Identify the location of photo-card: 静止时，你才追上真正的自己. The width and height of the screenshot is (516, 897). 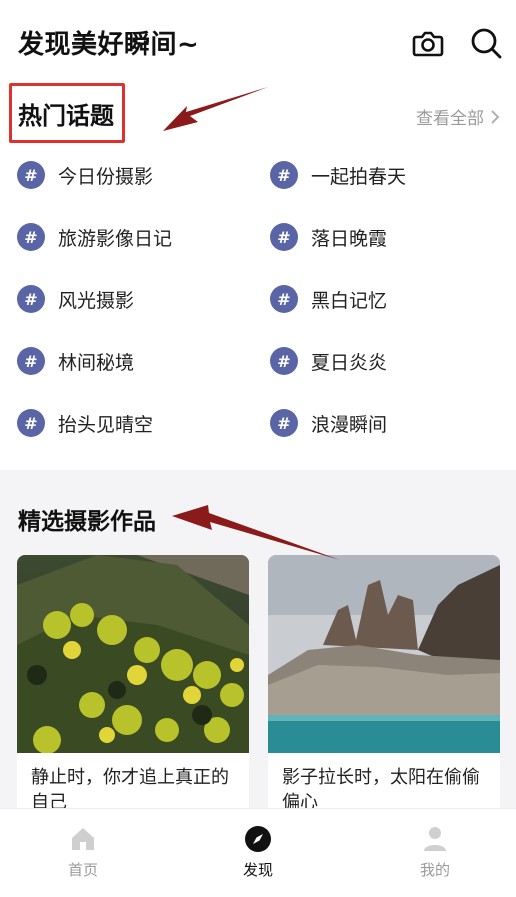
(133, 685).